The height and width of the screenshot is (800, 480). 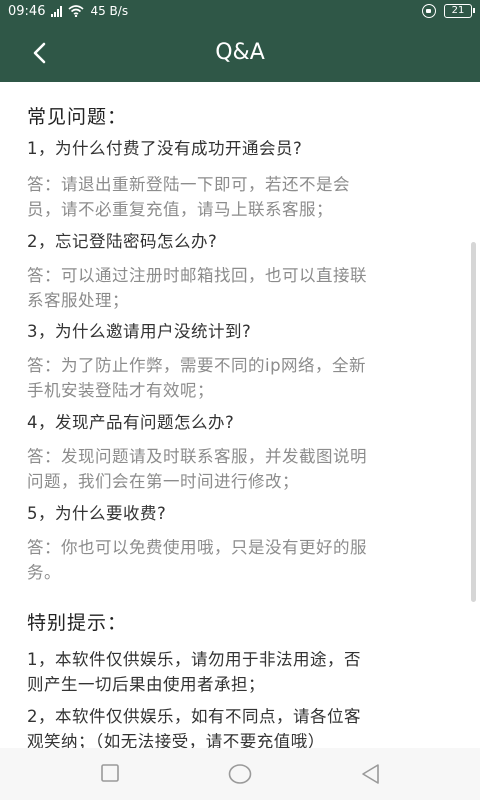 What do you see at coordinates (165, 148) in the screenshot?
I see `faq-question-1: 1，为什么付费了没有成功开通会员?` at bounding box center [165, 148].